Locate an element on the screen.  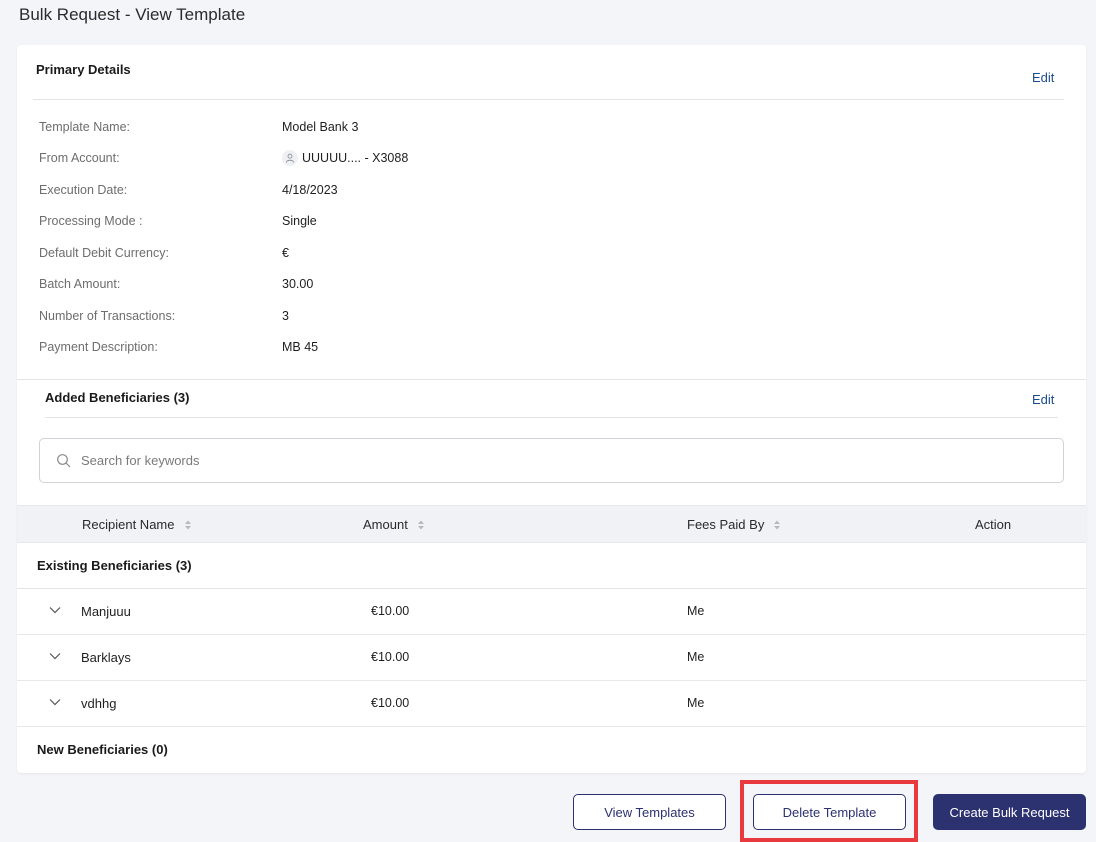
create-bulk-request-button: Create Bulk Request is located at coordinates (1009, 812).